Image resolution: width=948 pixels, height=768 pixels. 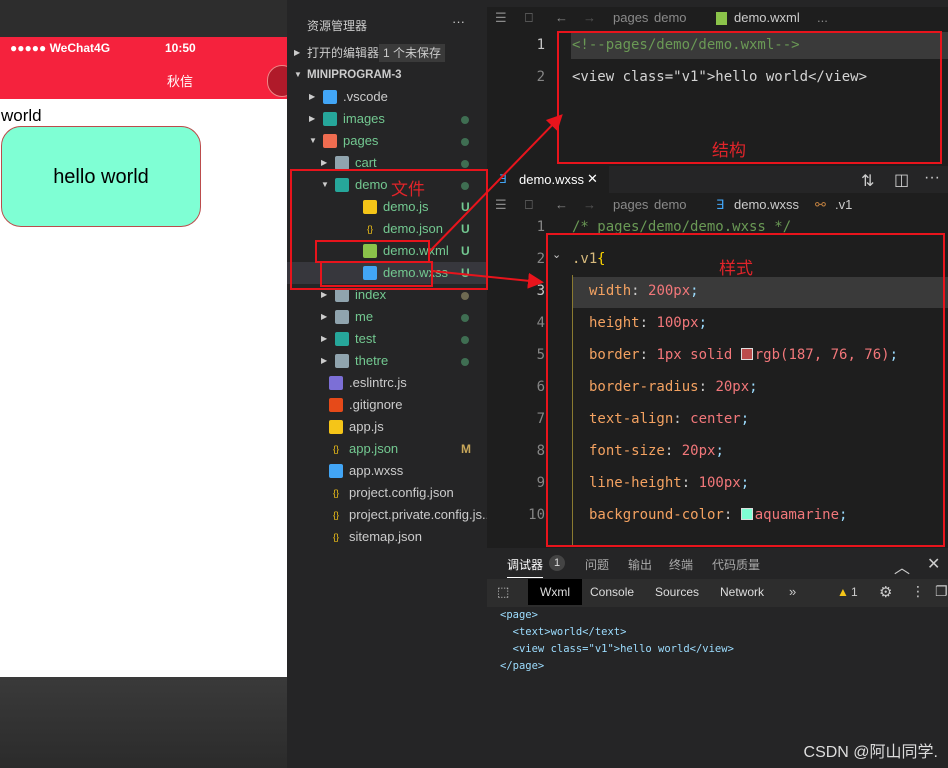 What do you see at coordinates (736, 268) in the screenshot?
I see `annotation-style-label: 样式` at bounding box center [736, 268].